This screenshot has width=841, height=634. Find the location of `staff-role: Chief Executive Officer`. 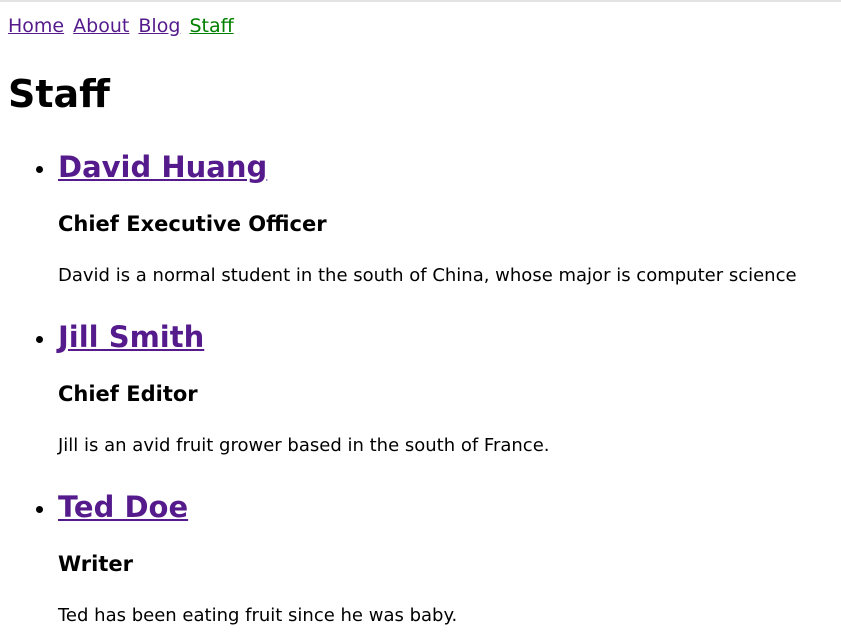

staff-role: Chief Executive Officer is located at coordinates (192, 224).